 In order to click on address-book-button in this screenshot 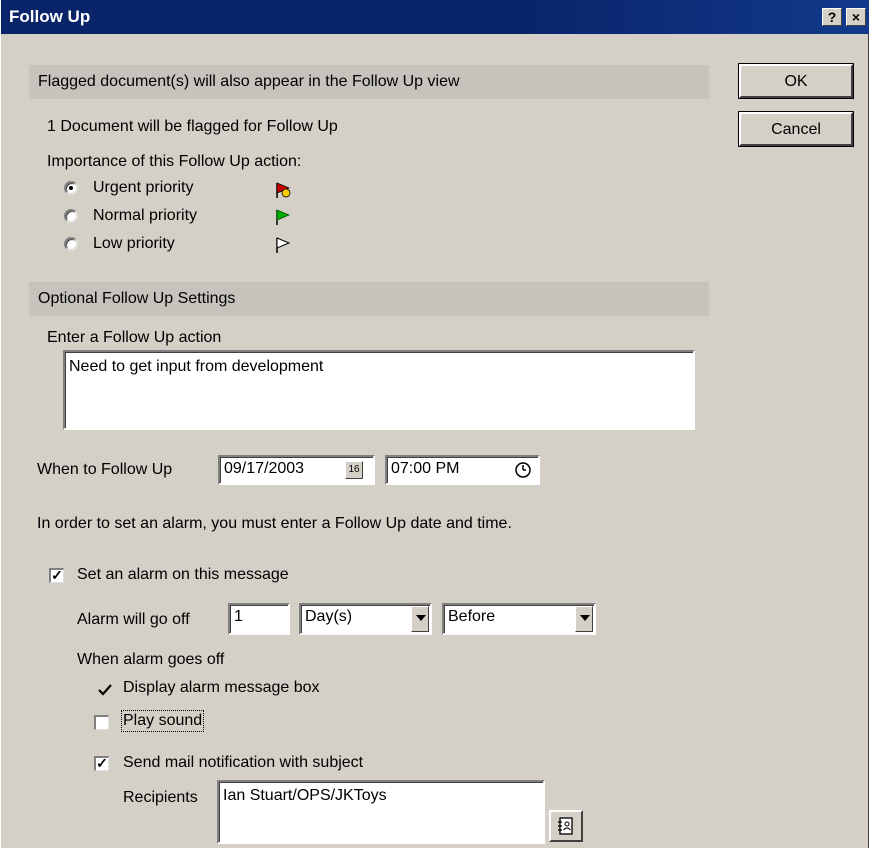, I will do `click(566, 826)`.